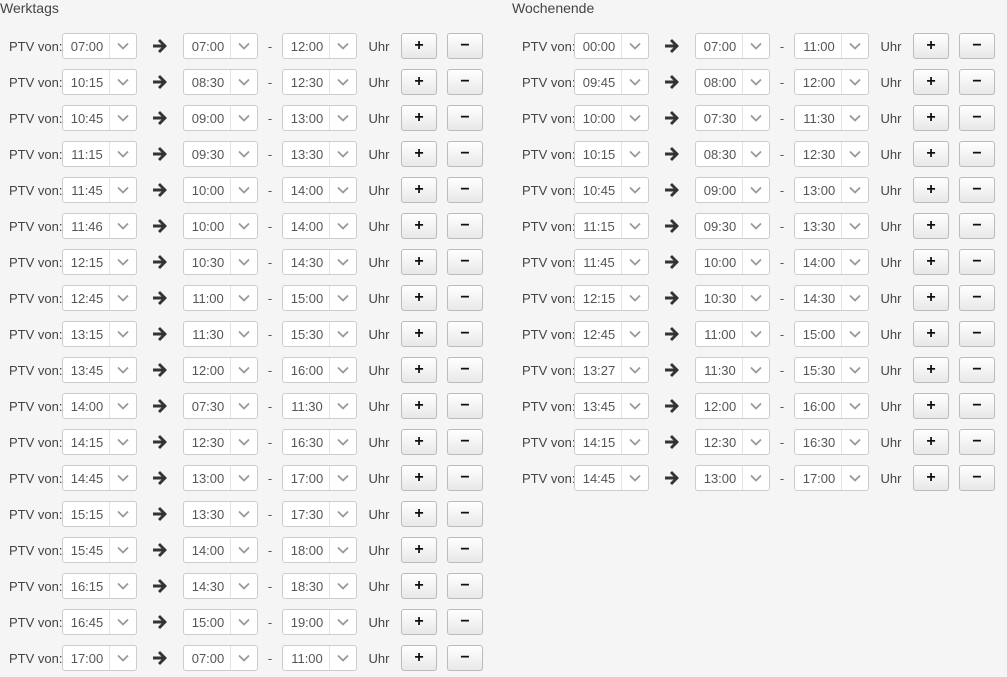  What do you see at coordinates (611, 442) in the screenshot?
I see `ptv-from-select: 14:15` at bounding box center [611, 442].